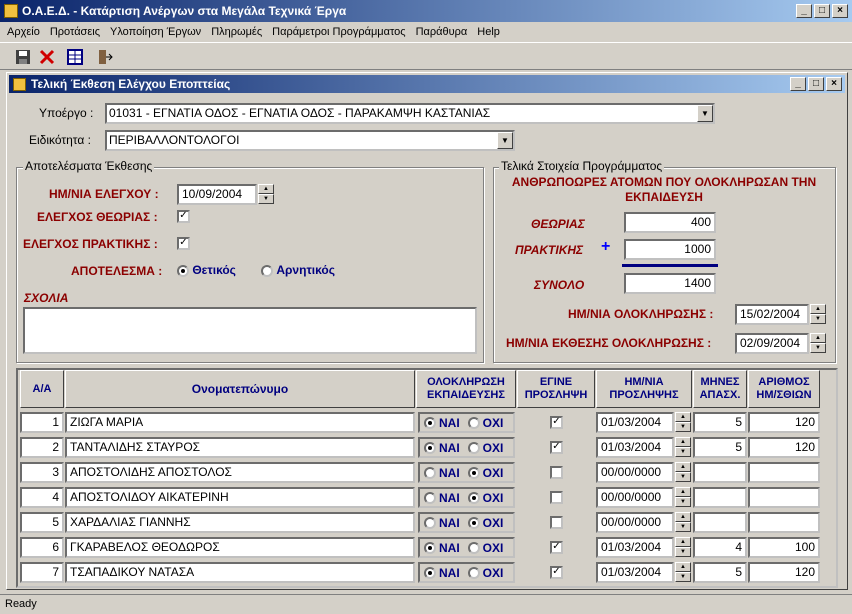 Image resolution: width=852 pixels, height=614 pixels. I want to click on row-name: ΤΣΑΠΑΔΙΚΟΥ ΝΑΤΑΣΑ, so click(240, 572).